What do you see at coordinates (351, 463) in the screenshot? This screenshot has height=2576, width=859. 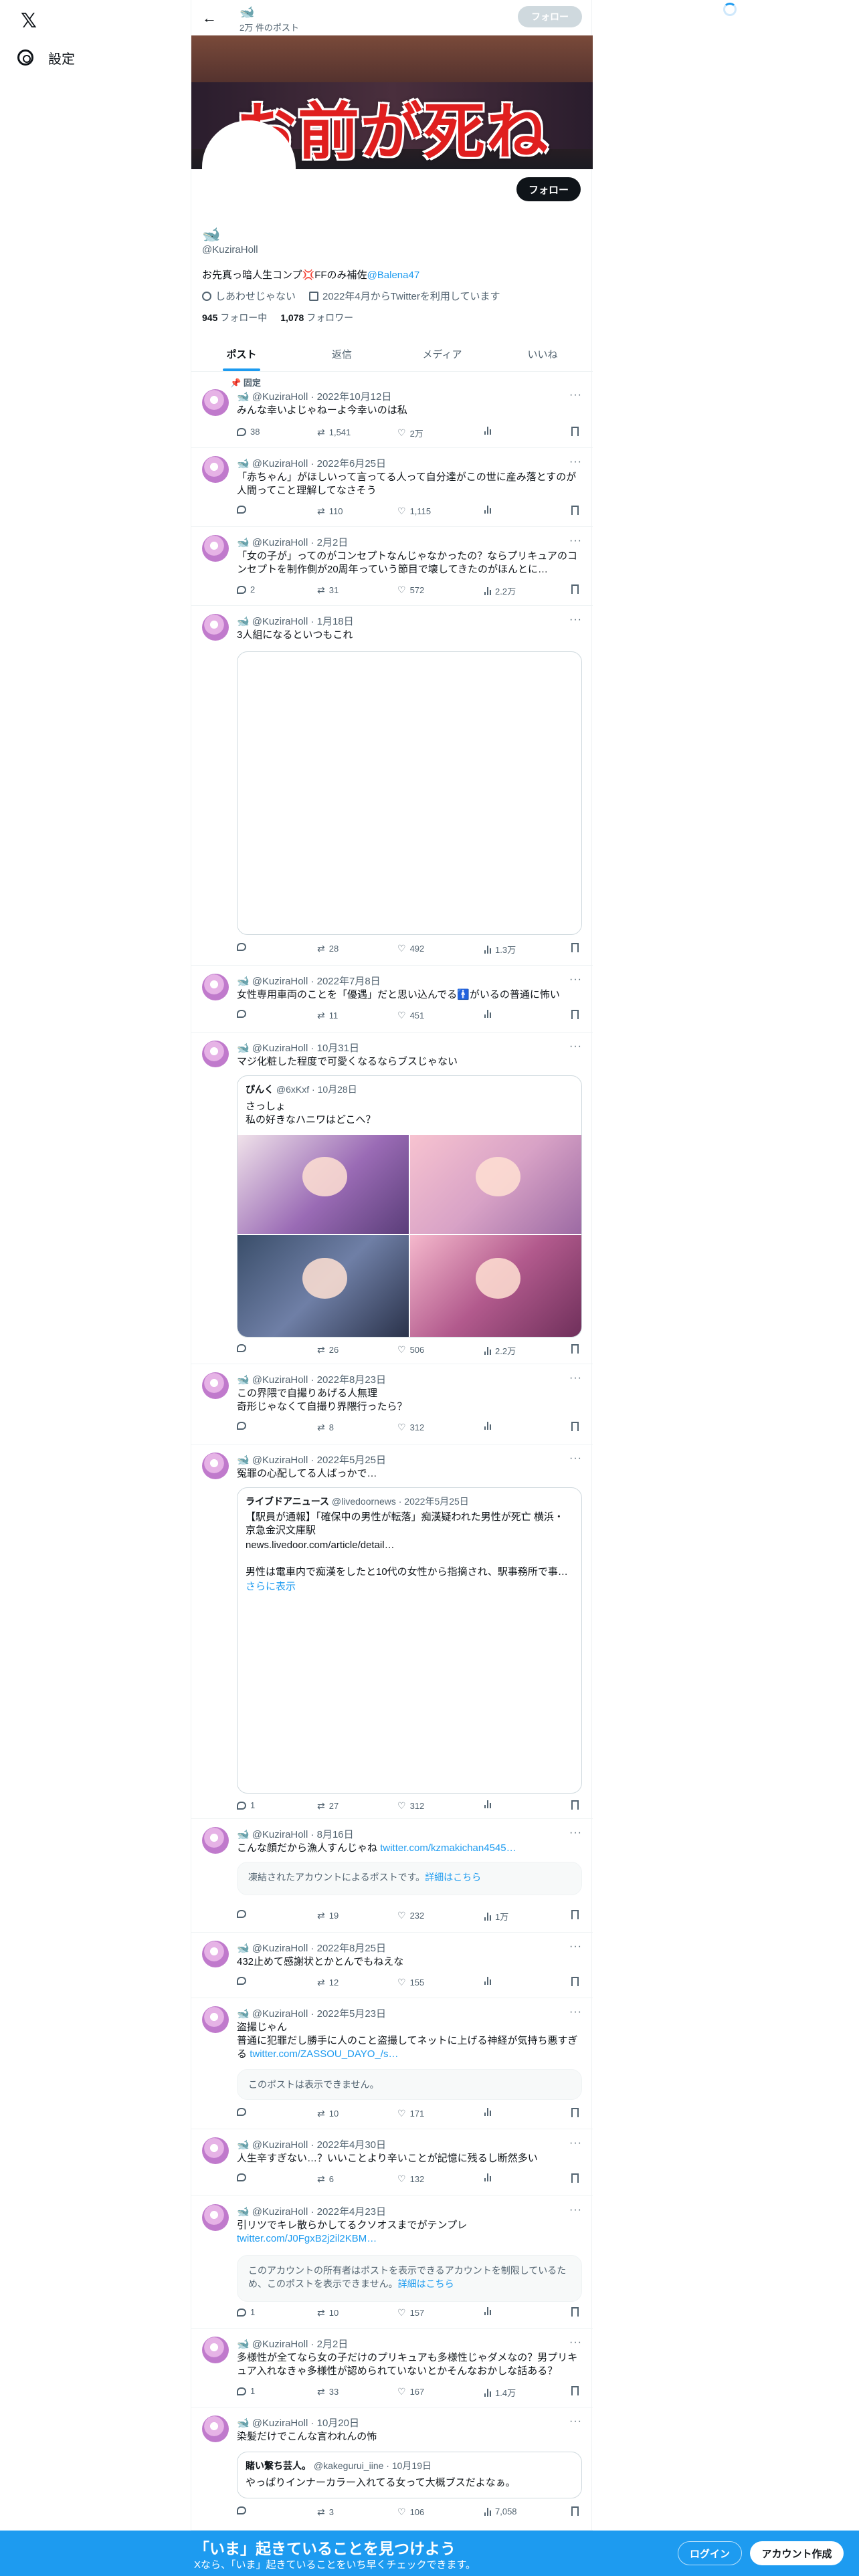 I see `tweet-date: 2022年6月25日` at bounding box center [351, 463].